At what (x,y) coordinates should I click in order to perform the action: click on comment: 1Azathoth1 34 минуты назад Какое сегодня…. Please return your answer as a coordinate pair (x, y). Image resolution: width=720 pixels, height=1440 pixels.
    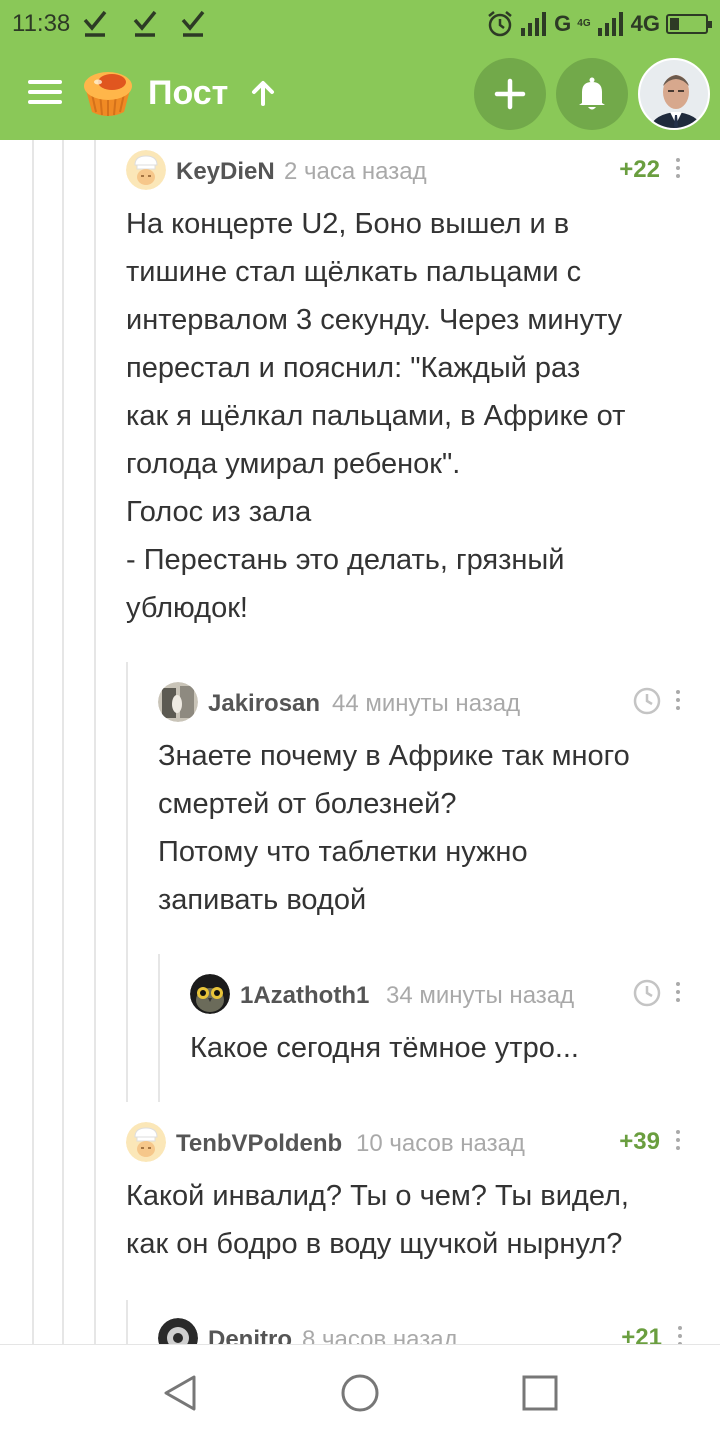
    Looking at the image, I should click on (444, 1029).